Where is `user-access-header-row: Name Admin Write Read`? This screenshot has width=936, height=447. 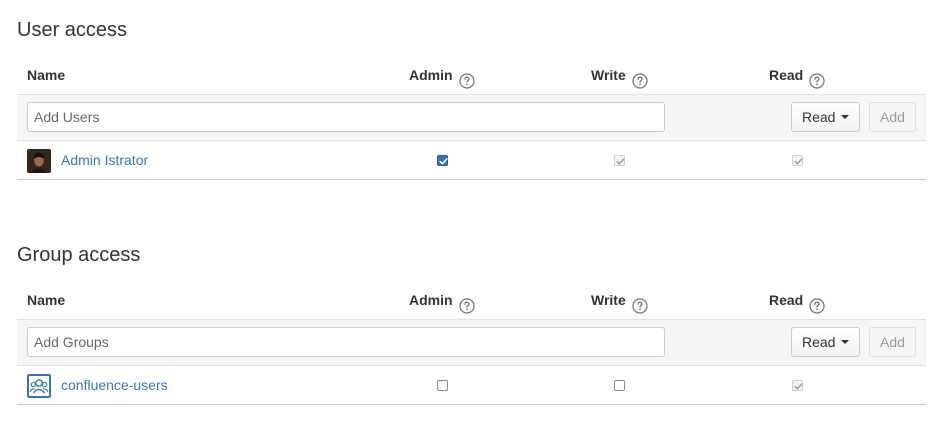
user-access-header-row: Name Admin Write Read is located at coordinates (471, 77).